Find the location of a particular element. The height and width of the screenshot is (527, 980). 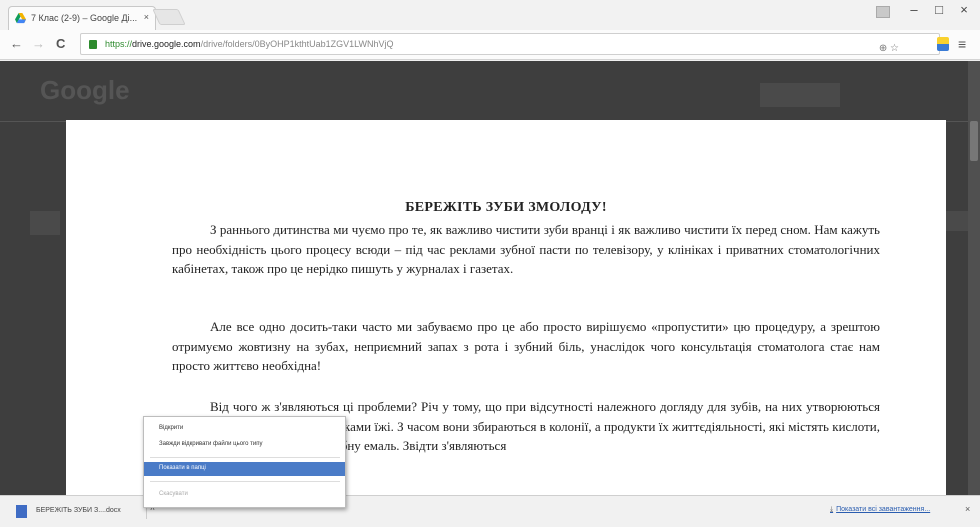

maximize-button: □ is located at coordinates (939, 9).